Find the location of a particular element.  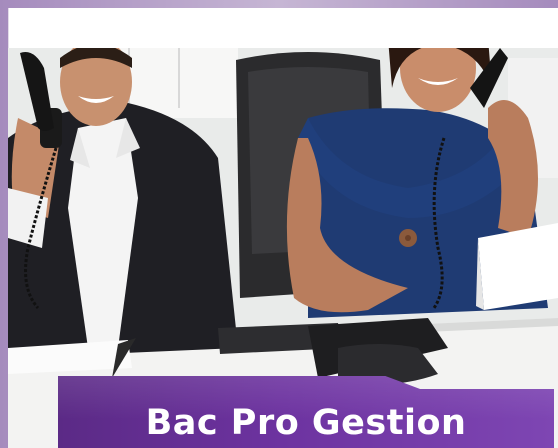

banner-title: Bac Pro Gestion is located at coordinates (306, 423).